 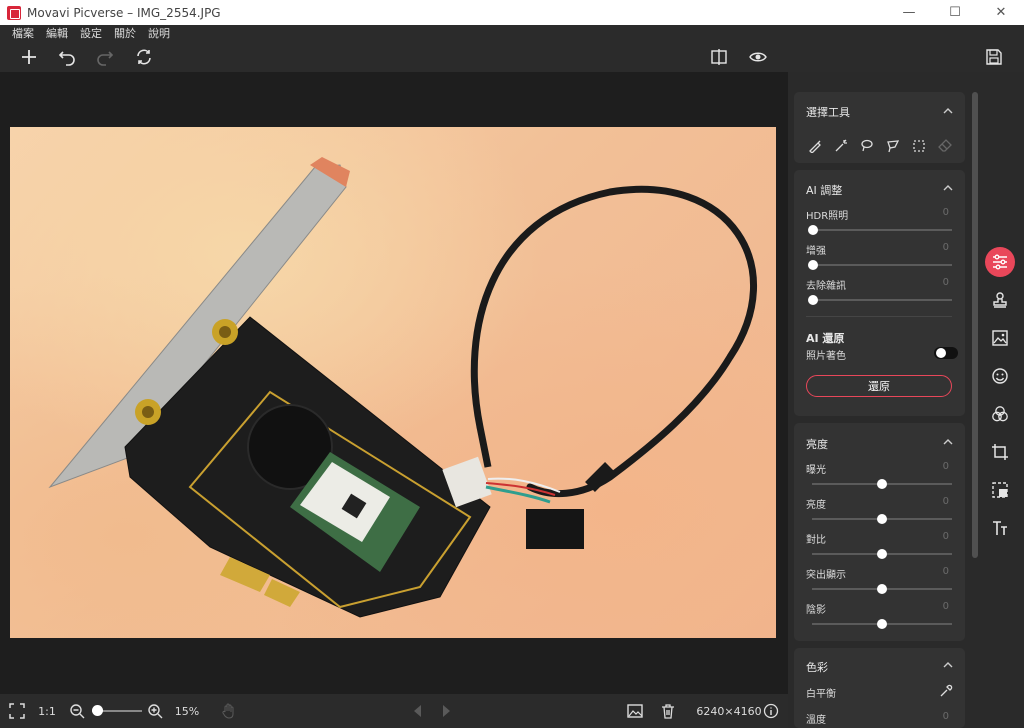 I want to click on zoom-out-icon, so click(x=77, y=711).